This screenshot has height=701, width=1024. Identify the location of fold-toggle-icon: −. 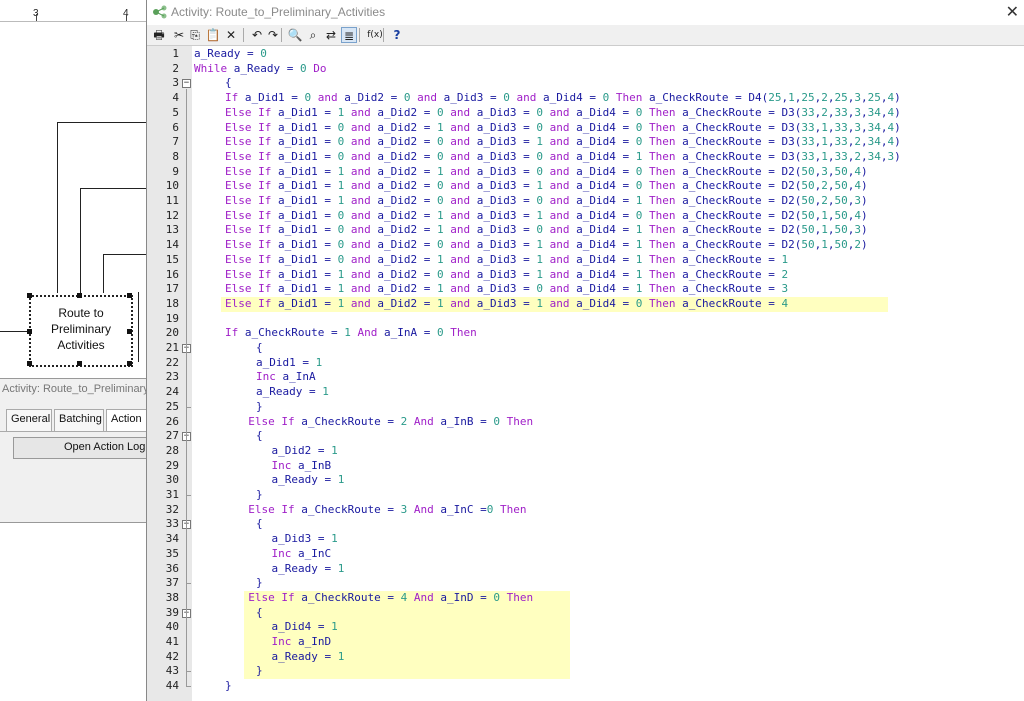
(186, 84).